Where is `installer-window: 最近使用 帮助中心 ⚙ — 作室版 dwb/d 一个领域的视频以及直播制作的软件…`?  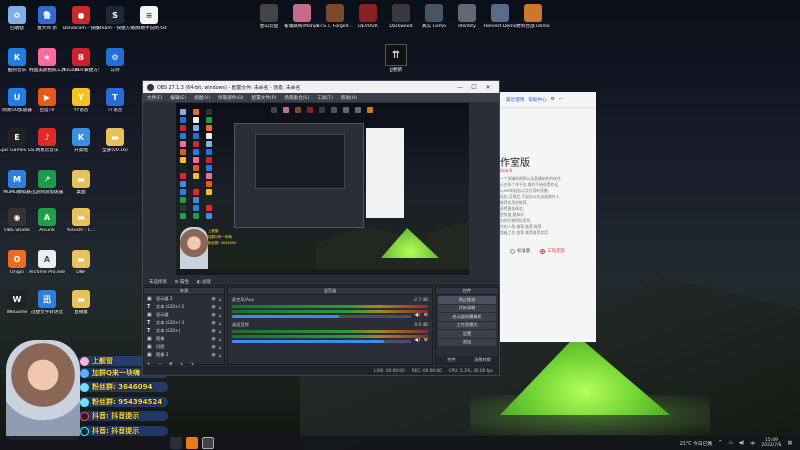 installer-window: 最近使用 帮助中心 ⚙ — 作室版 dwb/d 一个领域的视频以及直播制作的软件… is located at coordinates (548, 217).